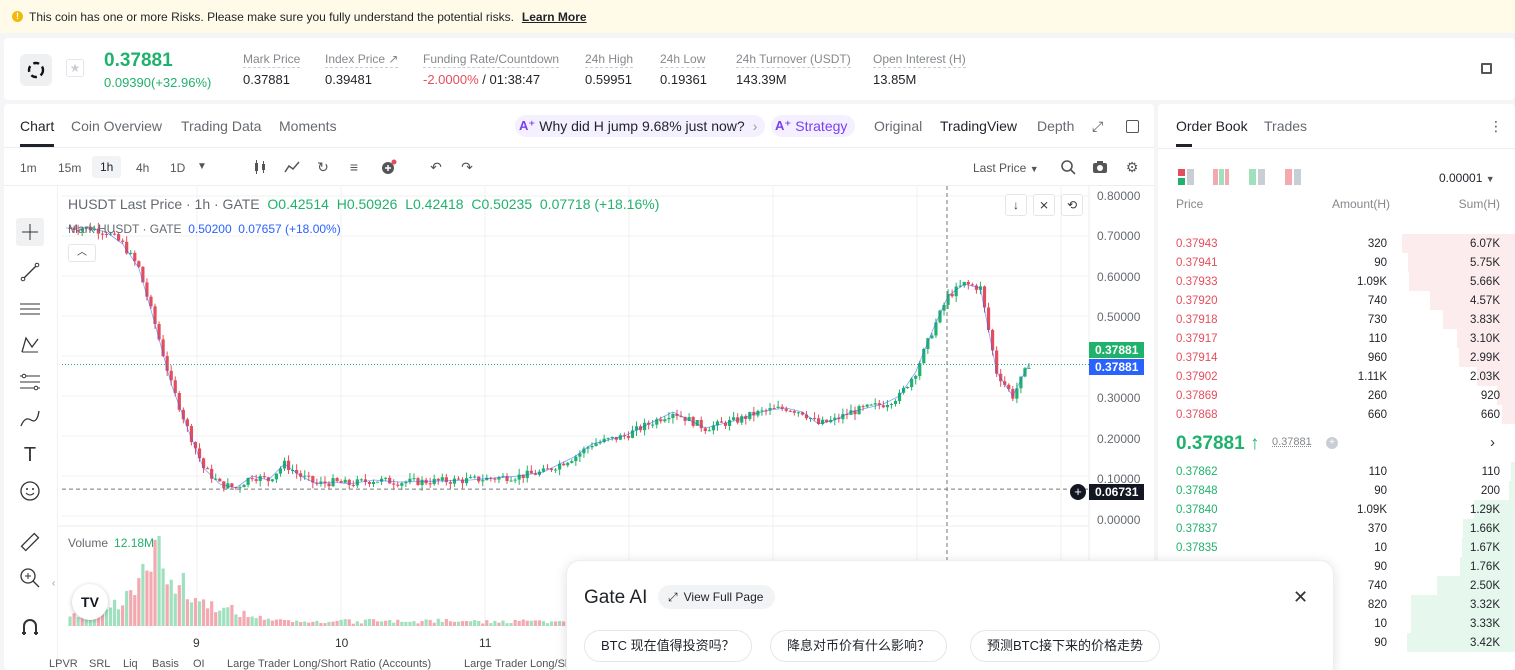 This screenshot has width=1515, height=670. What do you see at coordinates (1065, 646) in the screenshot?
I see `ai-question-3: 预测BTC接下来的价格走势` at bounding box center [1065, 646].